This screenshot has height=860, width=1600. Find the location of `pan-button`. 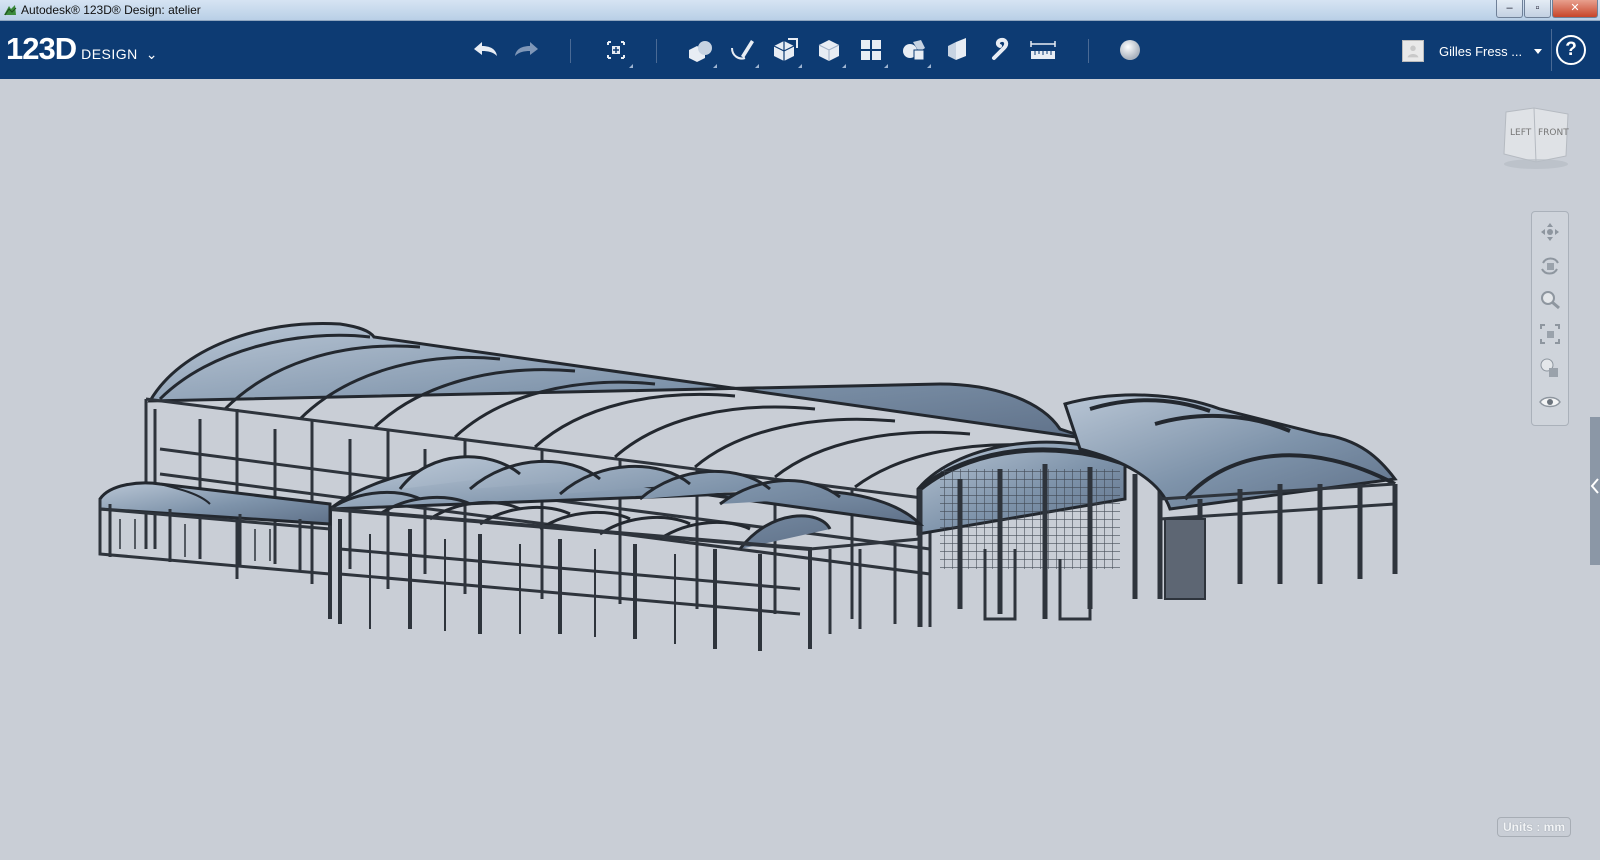

pan-button is located at coordinates (1550, 232).